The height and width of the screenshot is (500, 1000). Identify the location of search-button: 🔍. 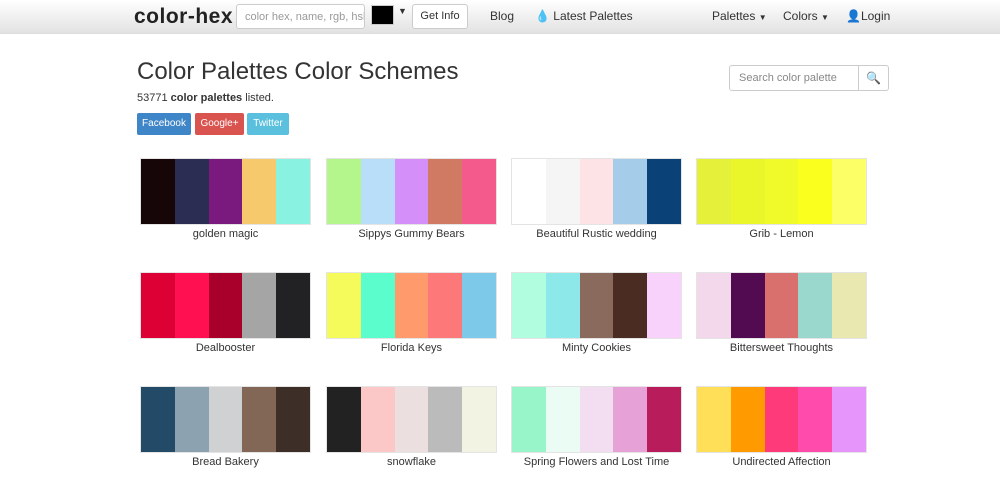
(873, 78).